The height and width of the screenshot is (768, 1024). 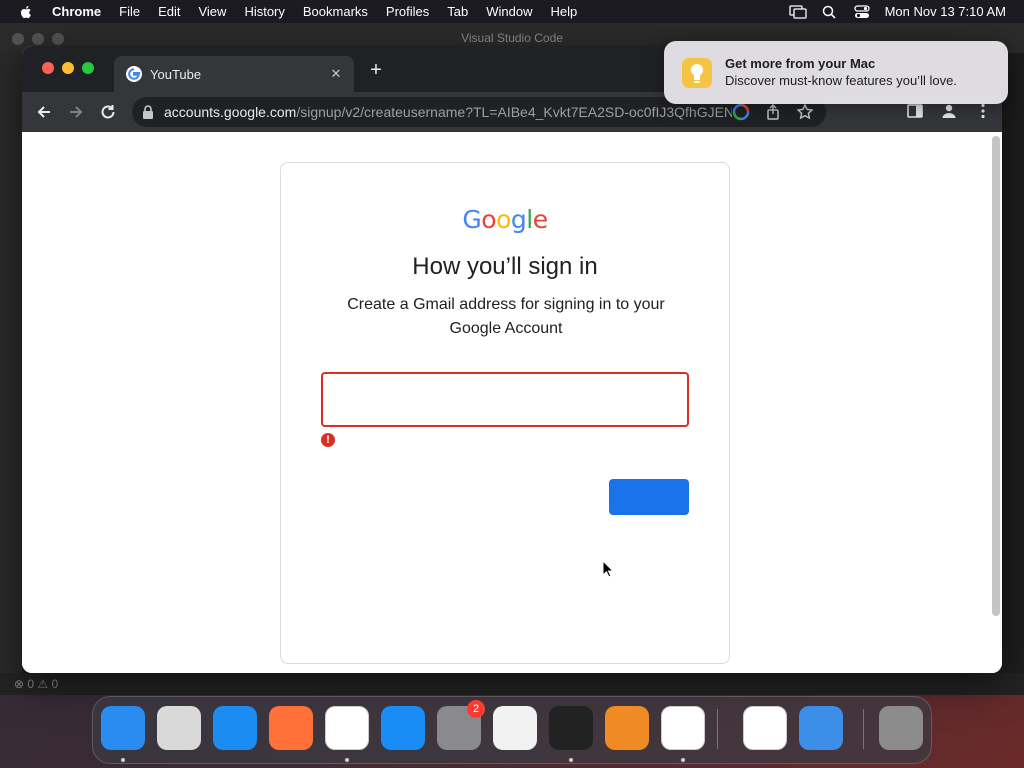 What do you see at coordinates (862, 11) in the screenshot?
I see `control-center-icon` at bounding box center [862, 11].